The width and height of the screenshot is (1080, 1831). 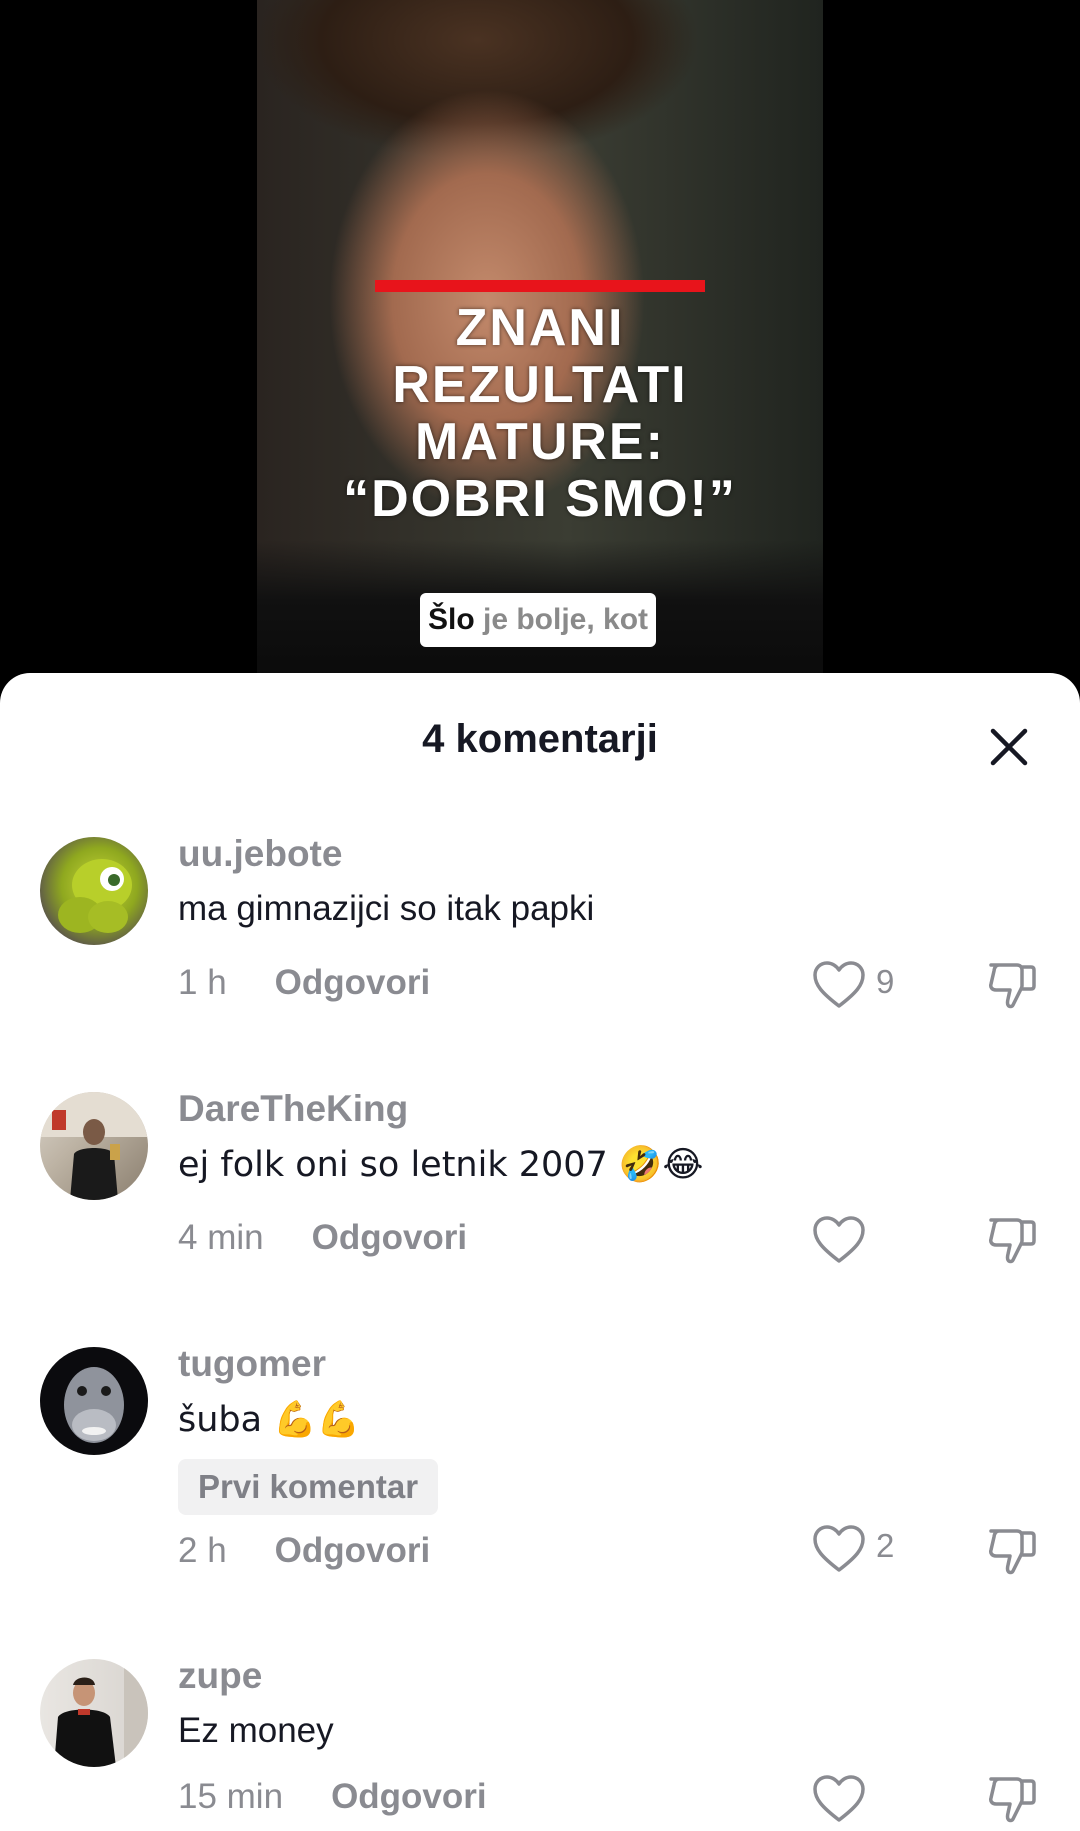 I want to click on comments-count-title: 4 komentarji, so click(x=540, y=739).